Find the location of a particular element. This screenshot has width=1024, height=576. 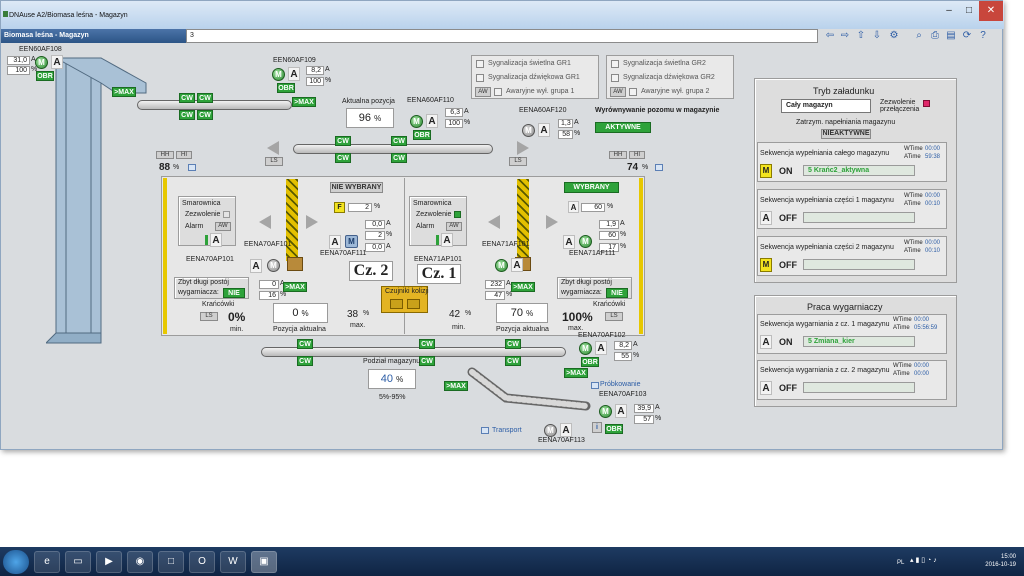

window-icon: □ is located at coordinates (171, 562).